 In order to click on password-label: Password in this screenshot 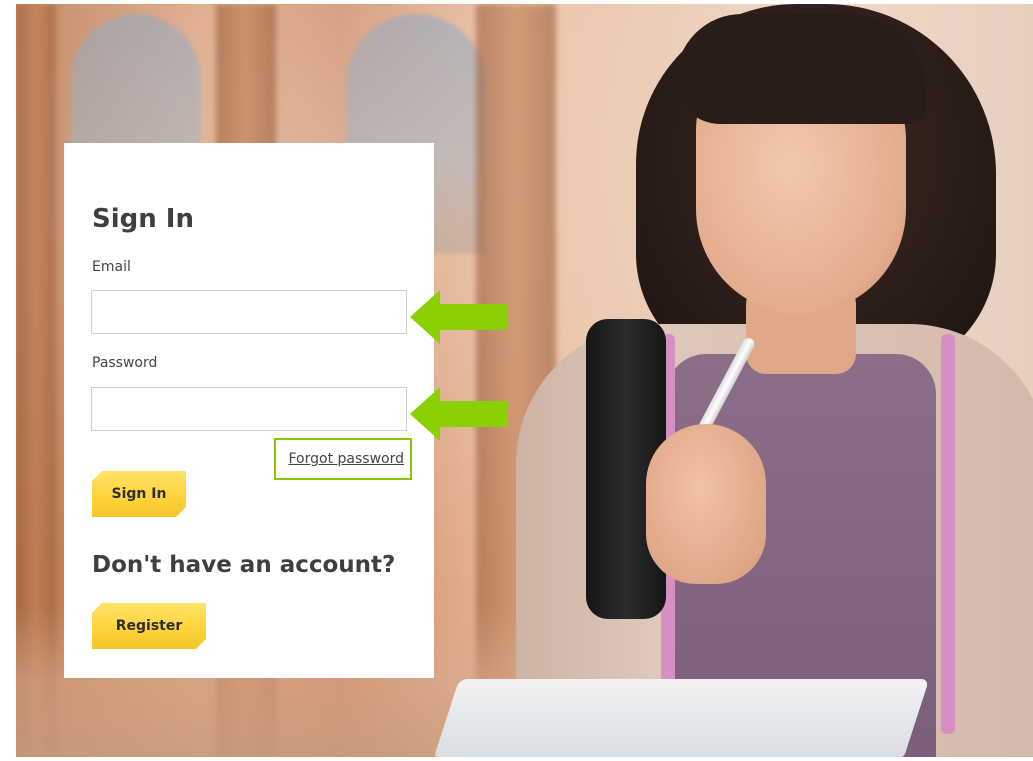, I will do `click(125, 363)`.